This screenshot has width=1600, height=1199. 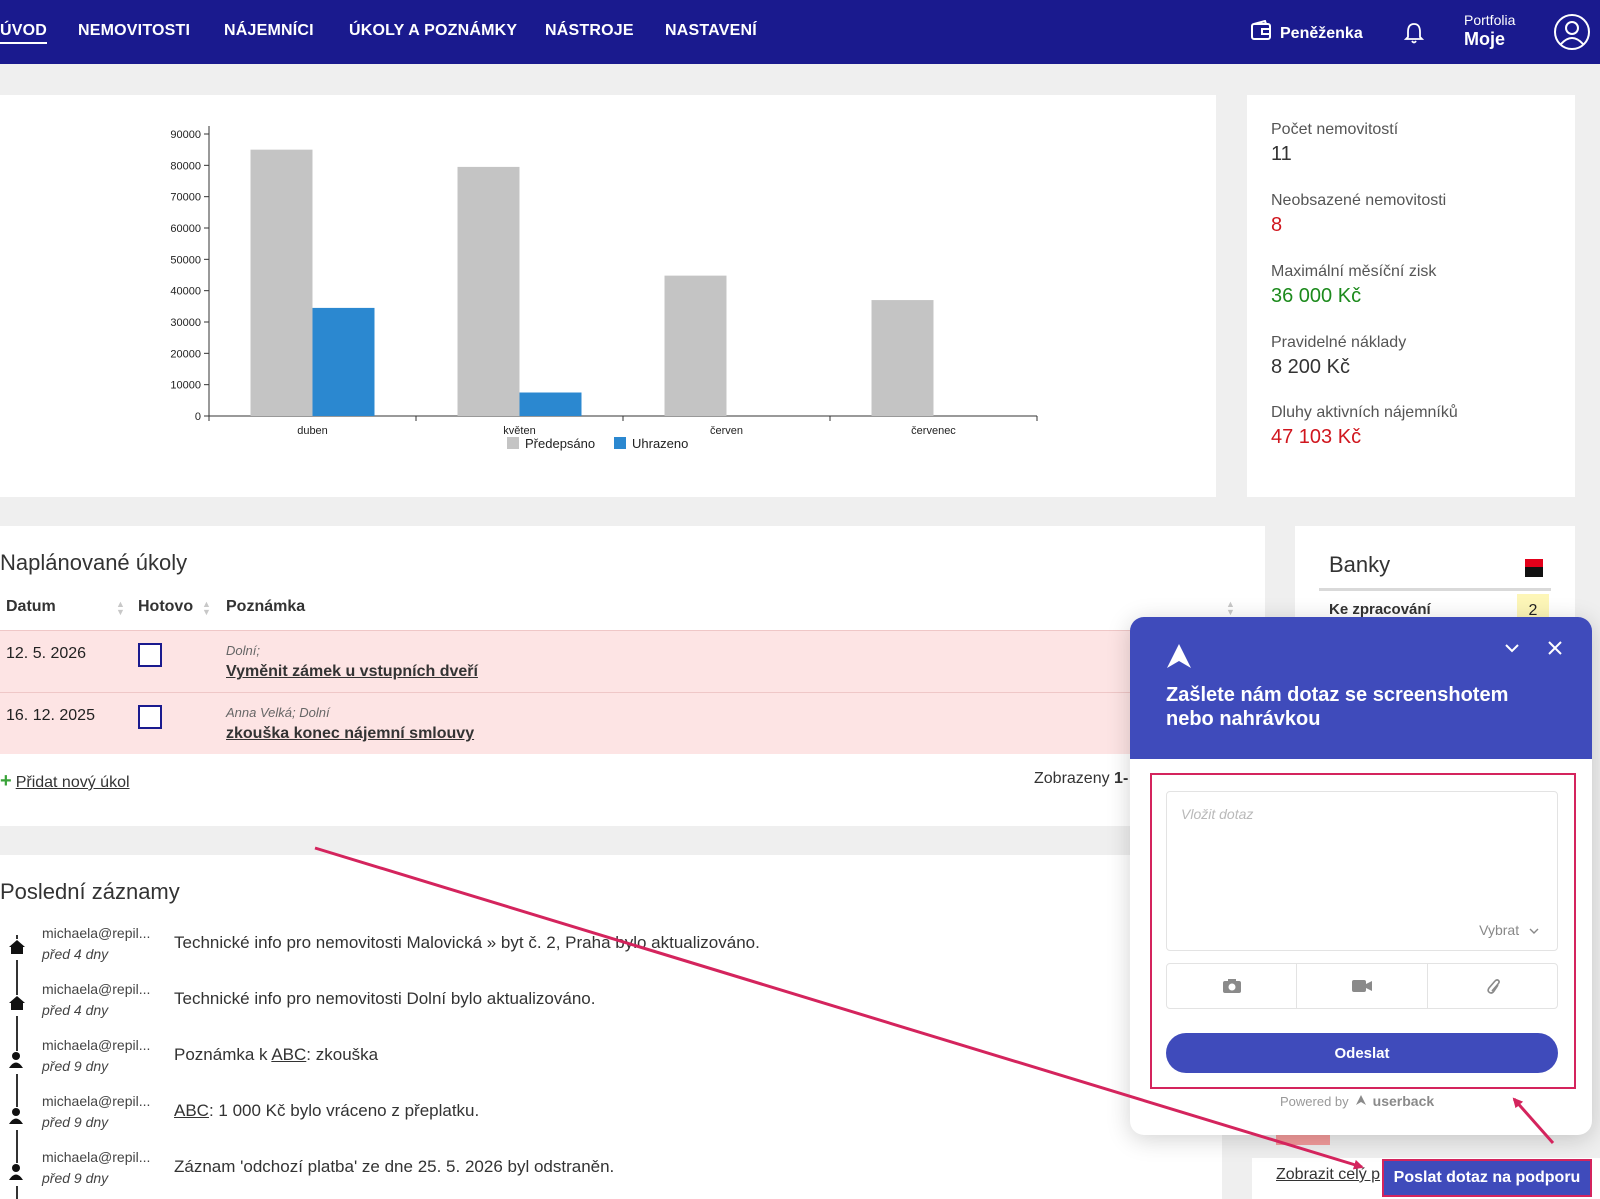 What do you see at coordinates (711, 31) in the screenshot?
I see `nav-nastaveni: NASTAVENÍ` at bounding box center [711, 31].